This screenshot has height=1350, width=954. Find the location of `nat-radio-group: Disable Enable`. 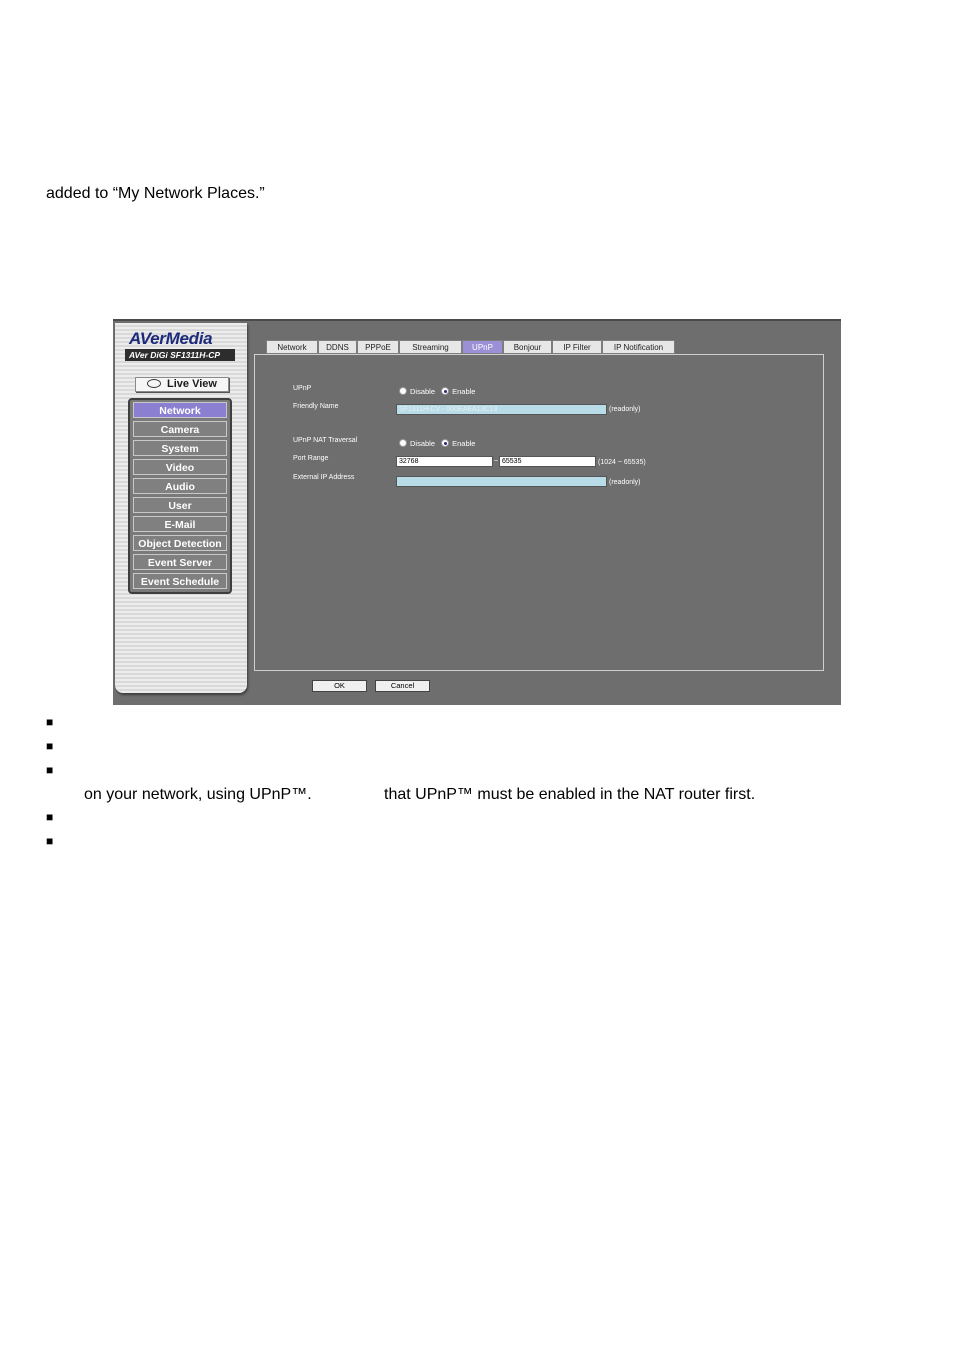

nat-radio-group: Disable Enable is located at coordinates (437, 443).